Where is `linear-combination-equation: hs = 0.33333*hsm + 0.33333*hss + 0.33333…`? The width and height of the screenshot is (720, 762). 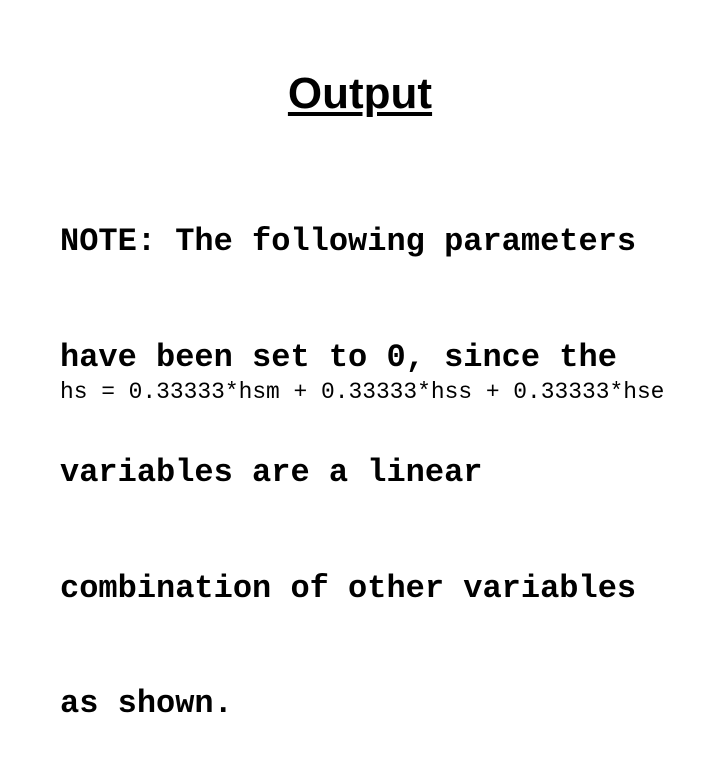 linear-combination-equation: hs = 0.33333*hsm + 0.33333*hss + 0.33333… is located at coordinates (362, 392).